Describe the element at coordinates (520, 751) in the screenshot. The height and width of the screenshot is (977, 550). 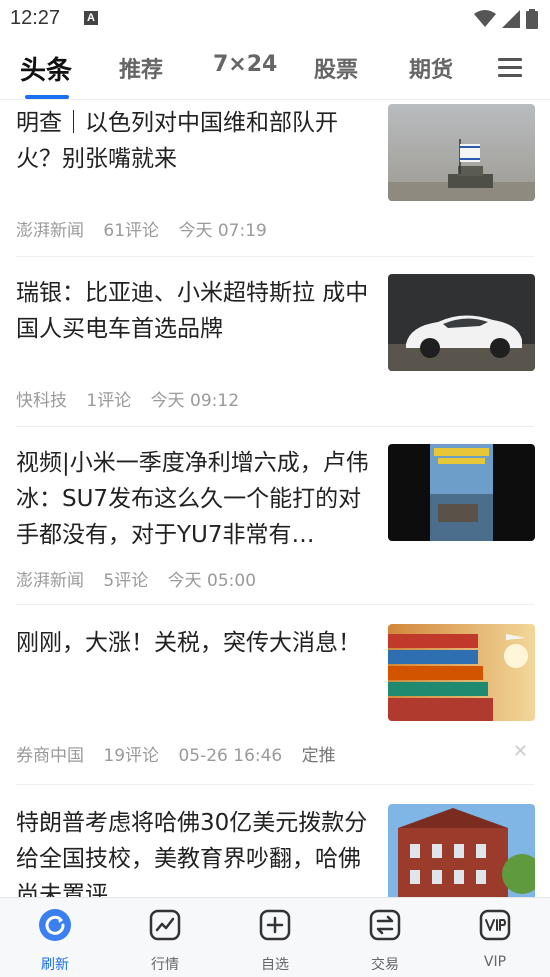
I see `close-icon: ✕` at that location.